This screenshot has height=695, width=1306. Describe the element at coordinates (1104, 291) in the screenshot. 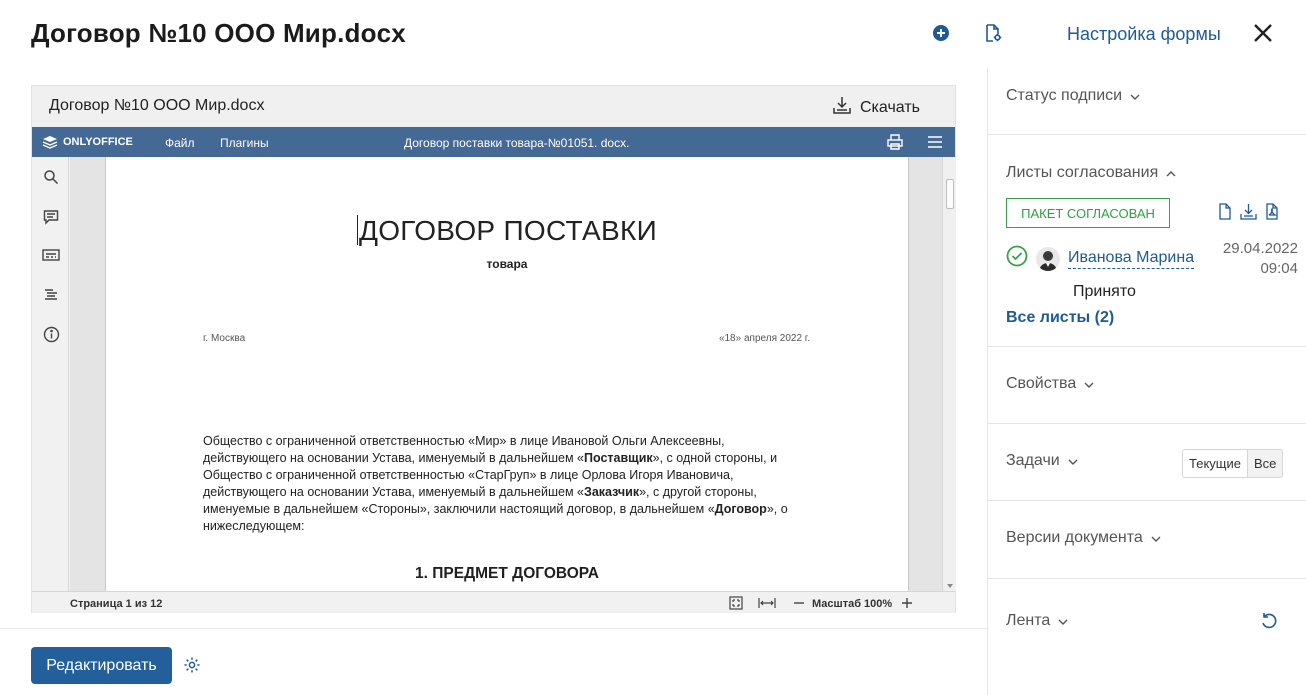

I see `approval-status: Принято` at that location.